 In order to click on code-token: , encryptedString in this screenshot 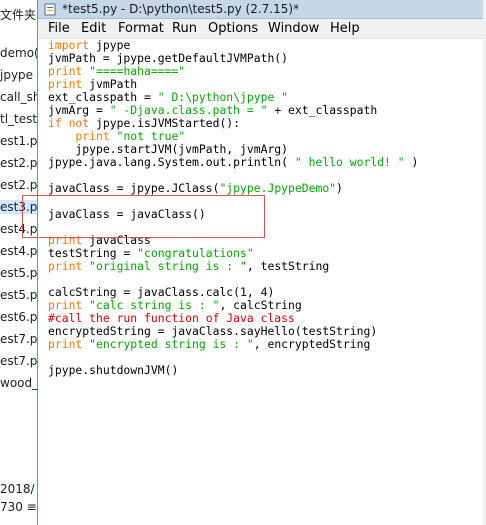, I will do `click(312, 344)`.